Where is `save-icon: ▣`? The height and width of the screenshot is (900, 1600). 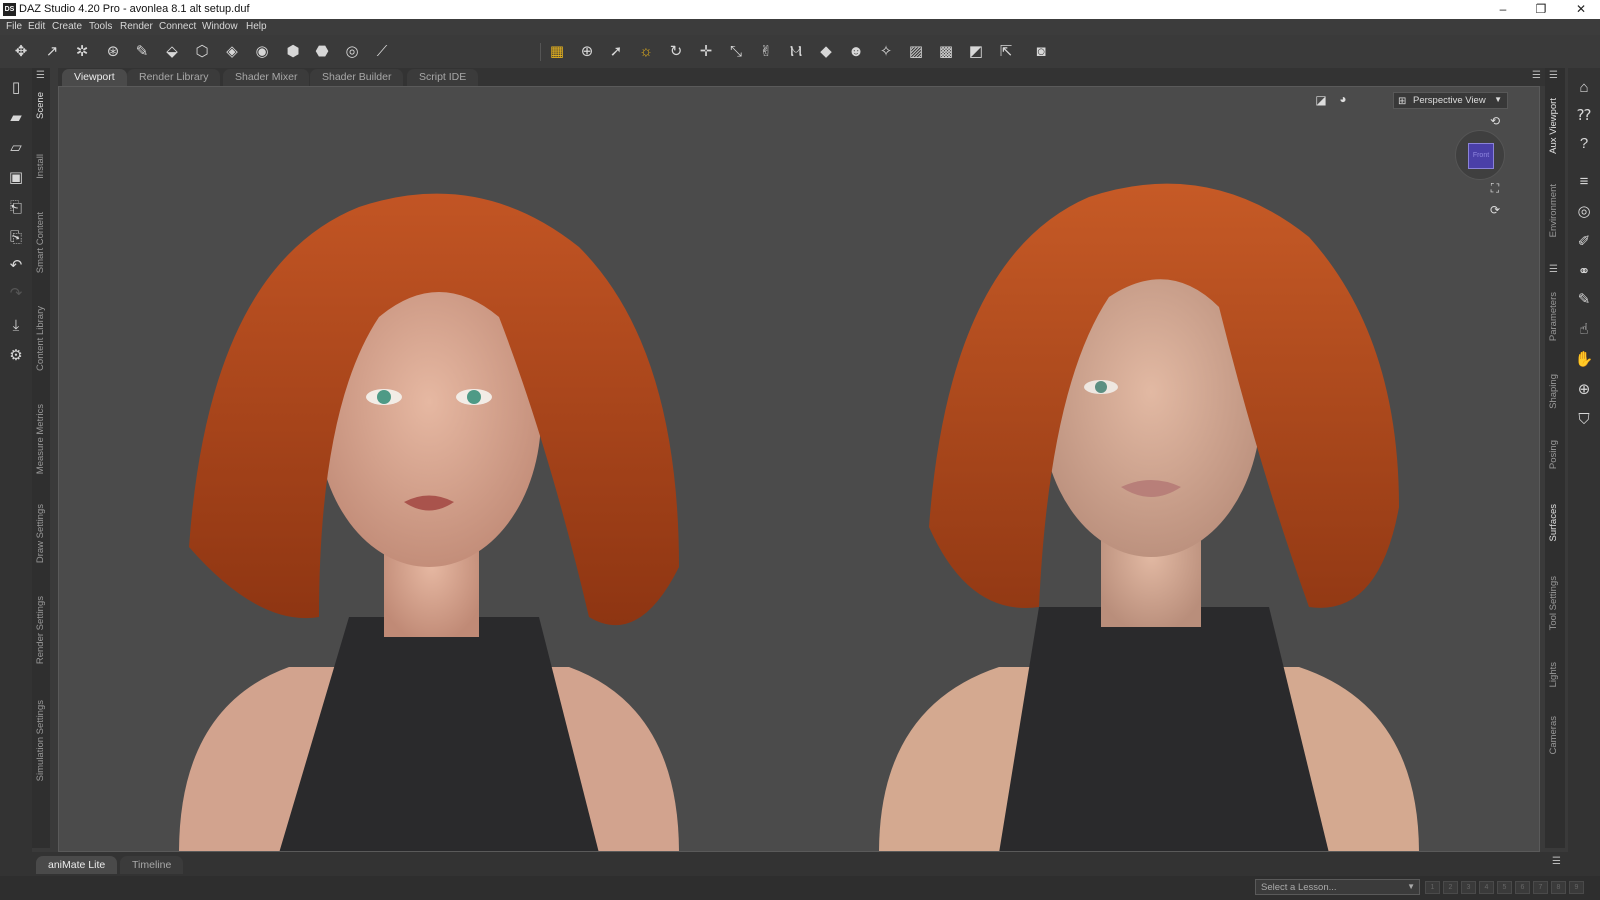
save-icon: ▣ is located at coordinates (16, 178).